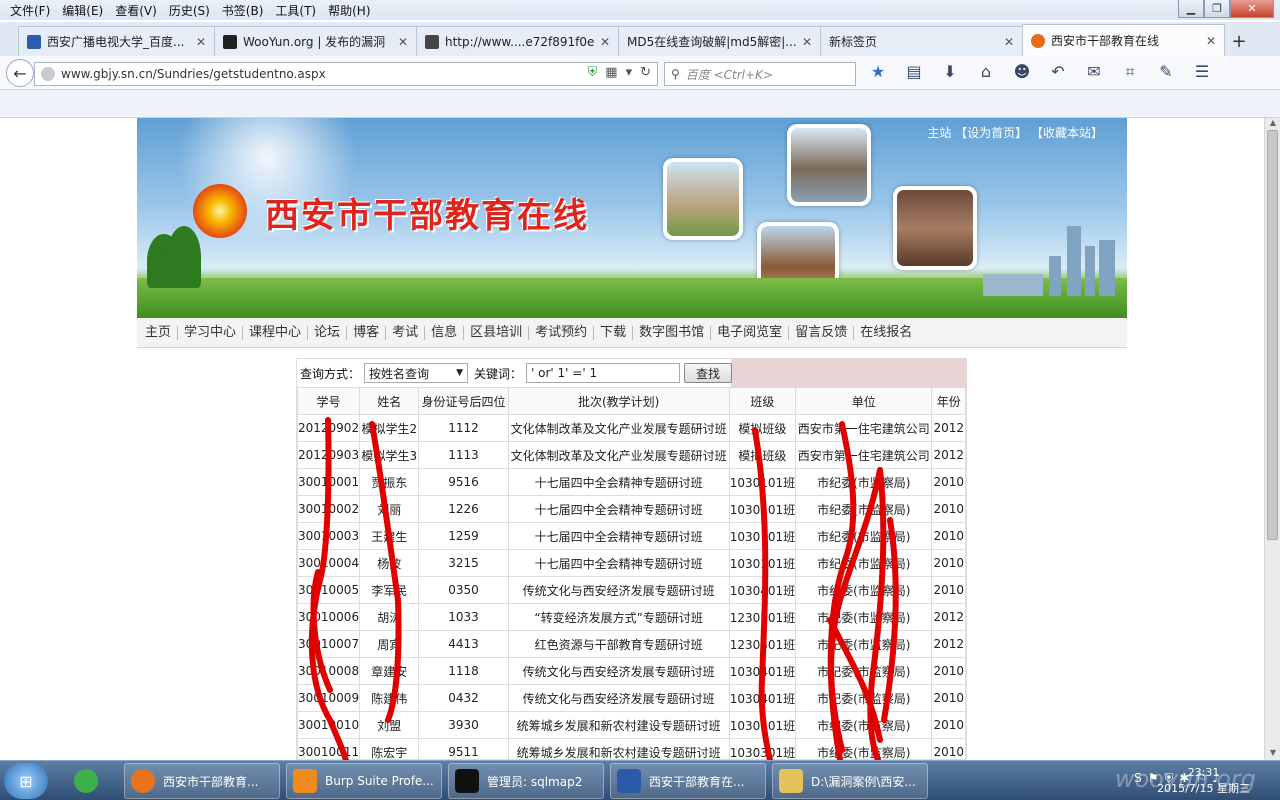  What do you see at coordinates (1272, 335) in the screenshot?
I see `scroll-thumb` at bounding box center [1272, 335].